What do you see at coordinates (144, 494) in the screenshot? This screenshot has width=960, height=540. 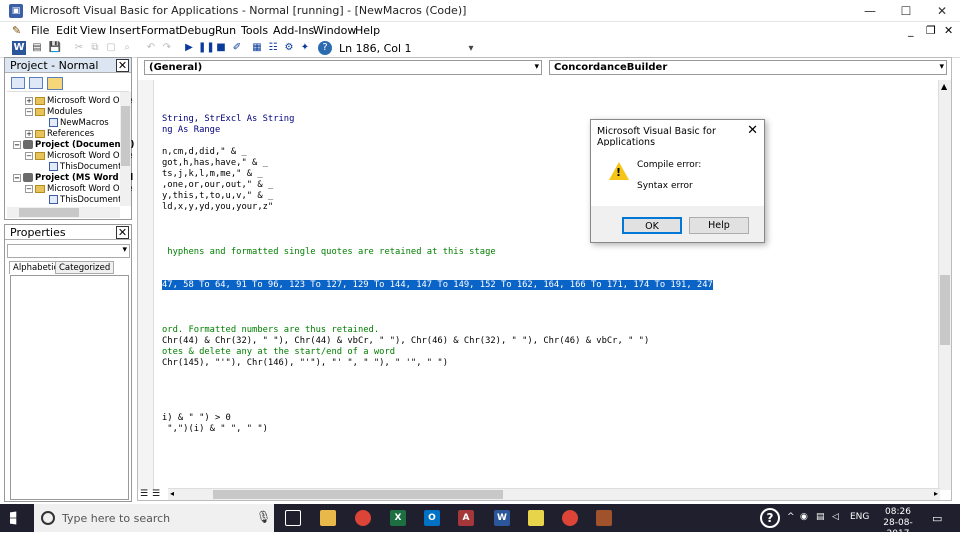 I see `procedure-view-icon: ☰` at bounding box center [144, 494].